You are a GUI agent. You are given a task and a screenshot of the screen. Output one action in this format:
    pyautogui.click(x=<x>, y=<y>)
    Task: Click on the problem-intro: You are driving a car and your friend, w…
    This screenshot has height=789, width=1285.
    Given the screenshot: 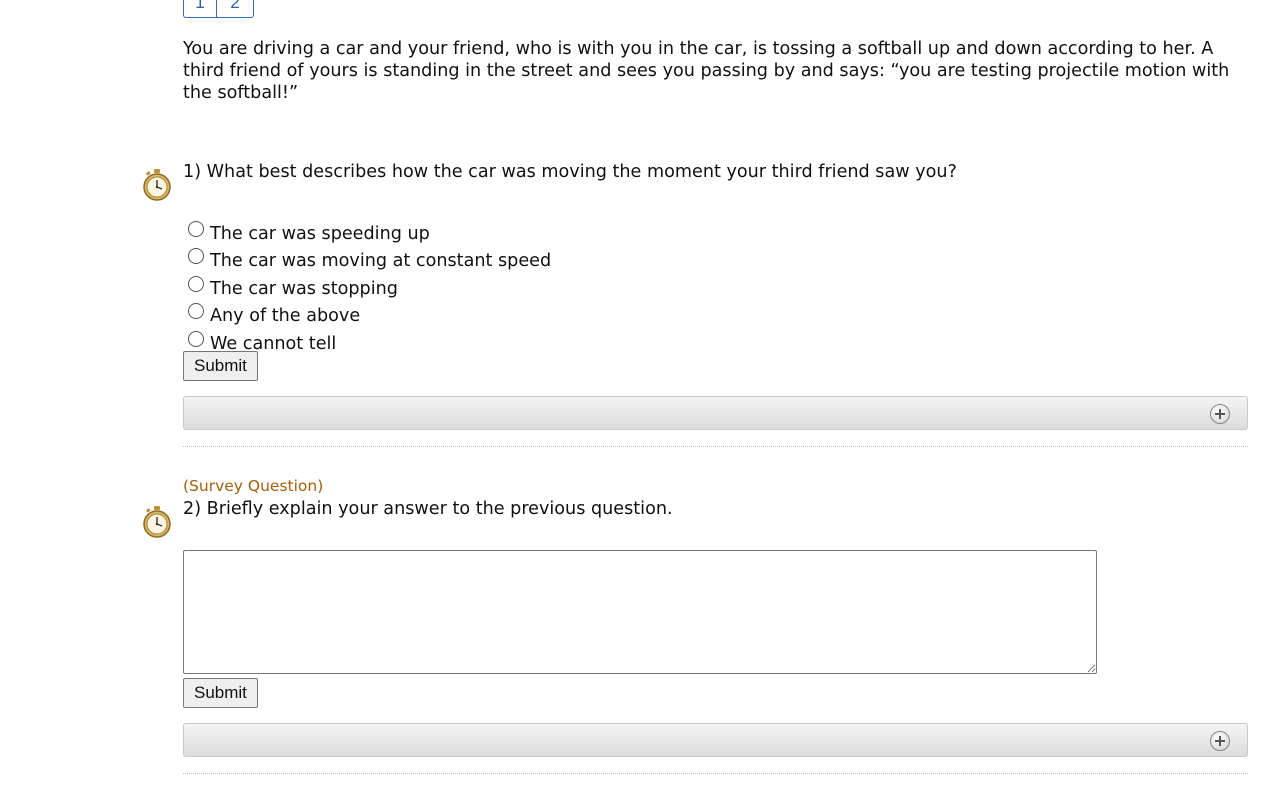 What is the action you would take?
    pyautogui.click(x=706, y=71)
    